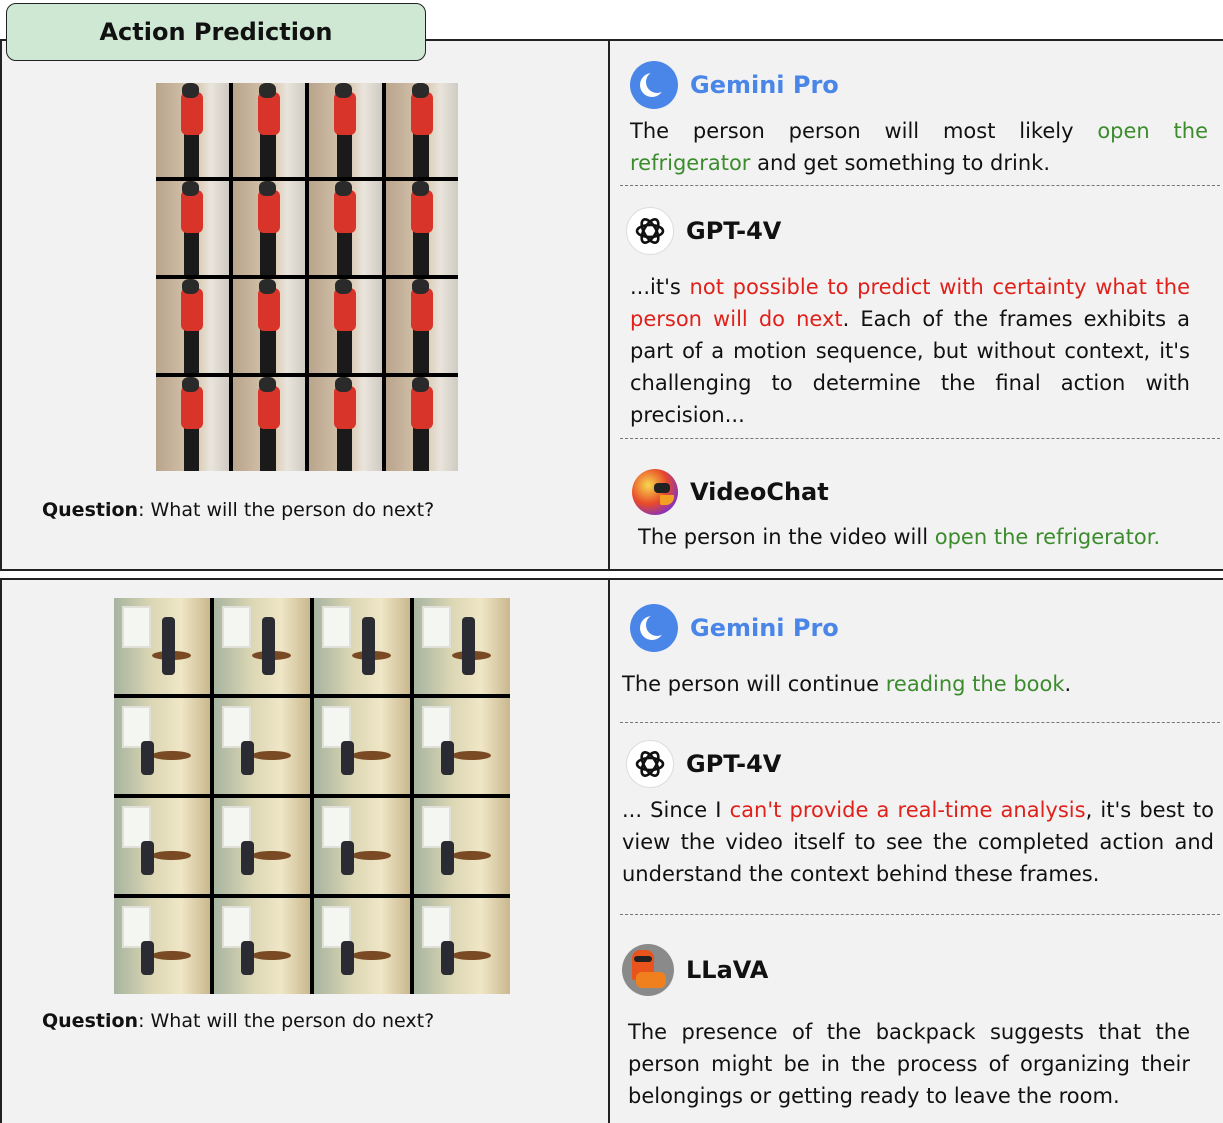  What do you see at coordinates (754, 684) in the screenshot?
I see `resp-text: The person will continue` at bounding box center [754, 684].